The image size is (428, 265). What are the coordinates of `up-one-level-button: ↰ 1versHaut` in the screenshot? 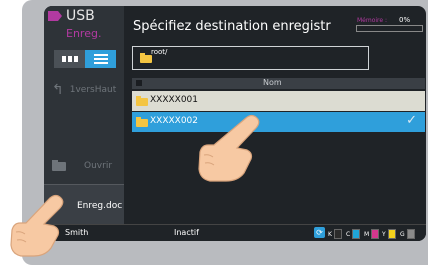 It's located at (84, 90).